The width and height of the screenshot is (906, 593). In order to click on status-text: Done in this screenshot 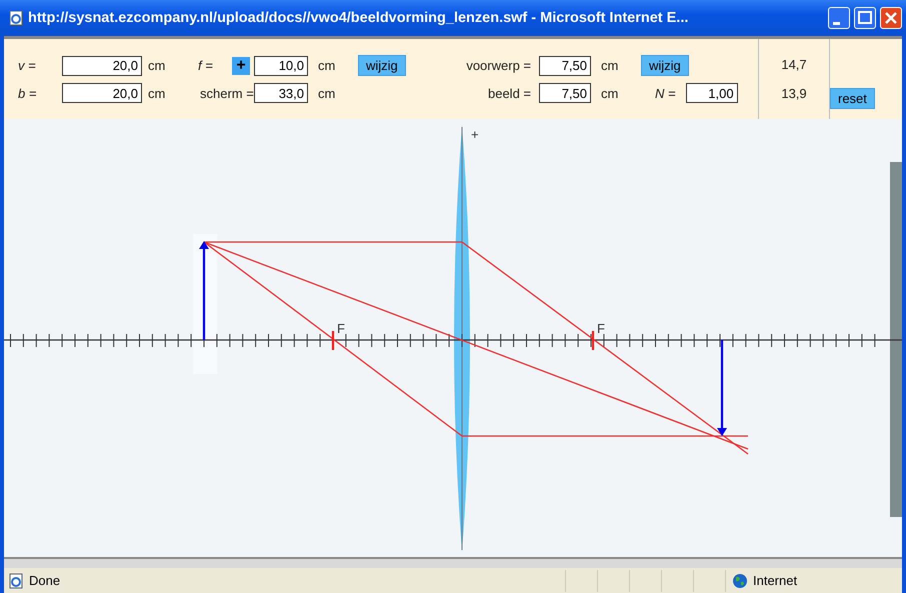, I will do `click(45, 580)`.